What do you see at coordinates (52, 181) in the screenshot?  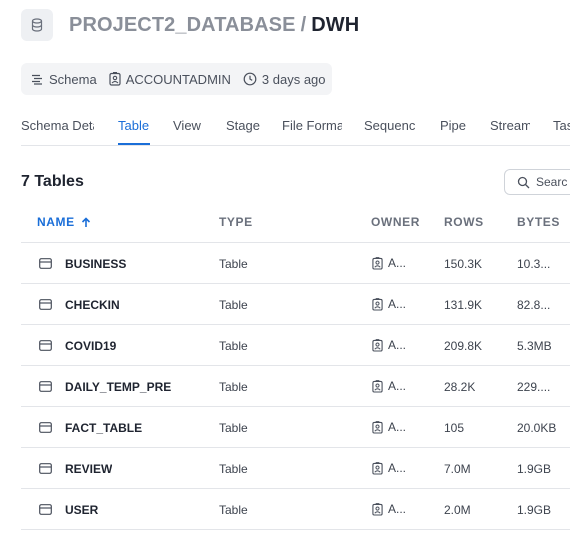 I see `table-count: 7 Tables` at bounding box center [52, 181].